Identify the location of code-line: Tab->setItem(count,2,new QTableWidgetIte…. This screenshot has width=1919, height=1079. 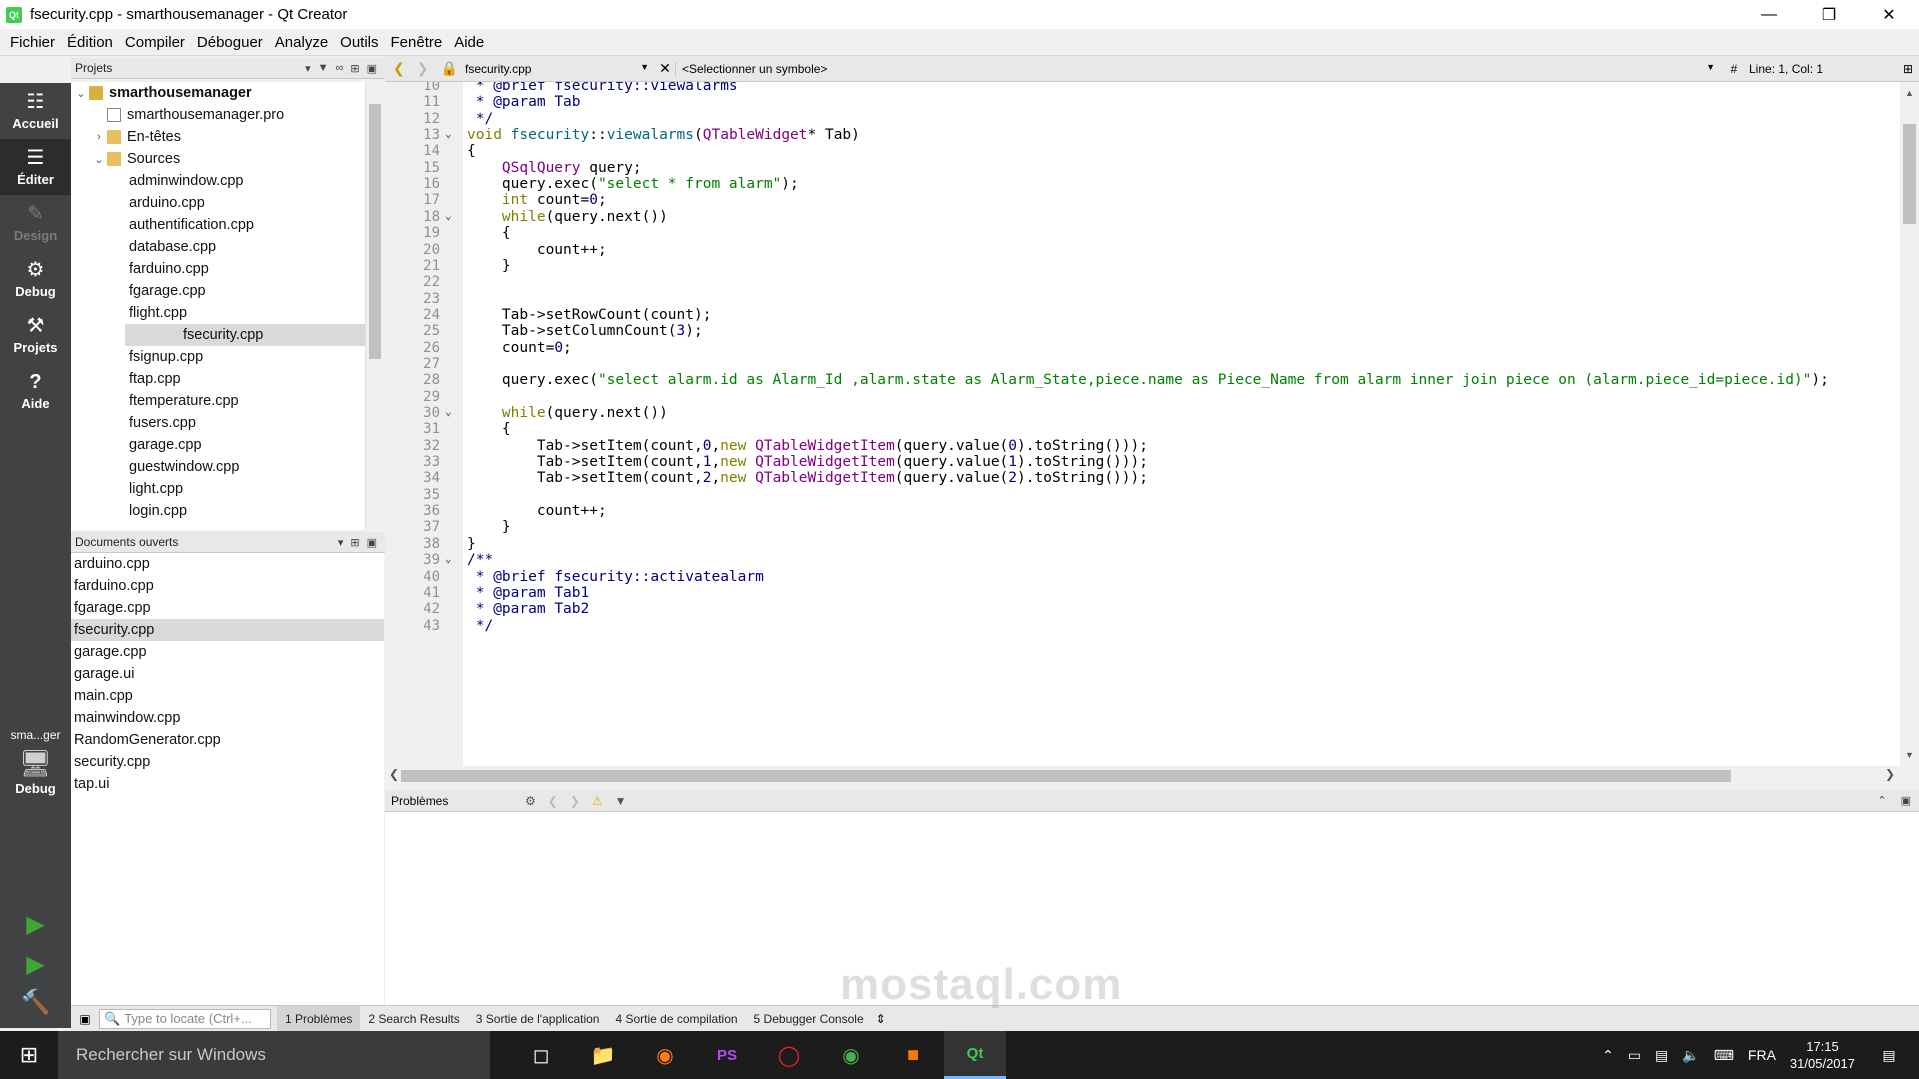
(807, 478).